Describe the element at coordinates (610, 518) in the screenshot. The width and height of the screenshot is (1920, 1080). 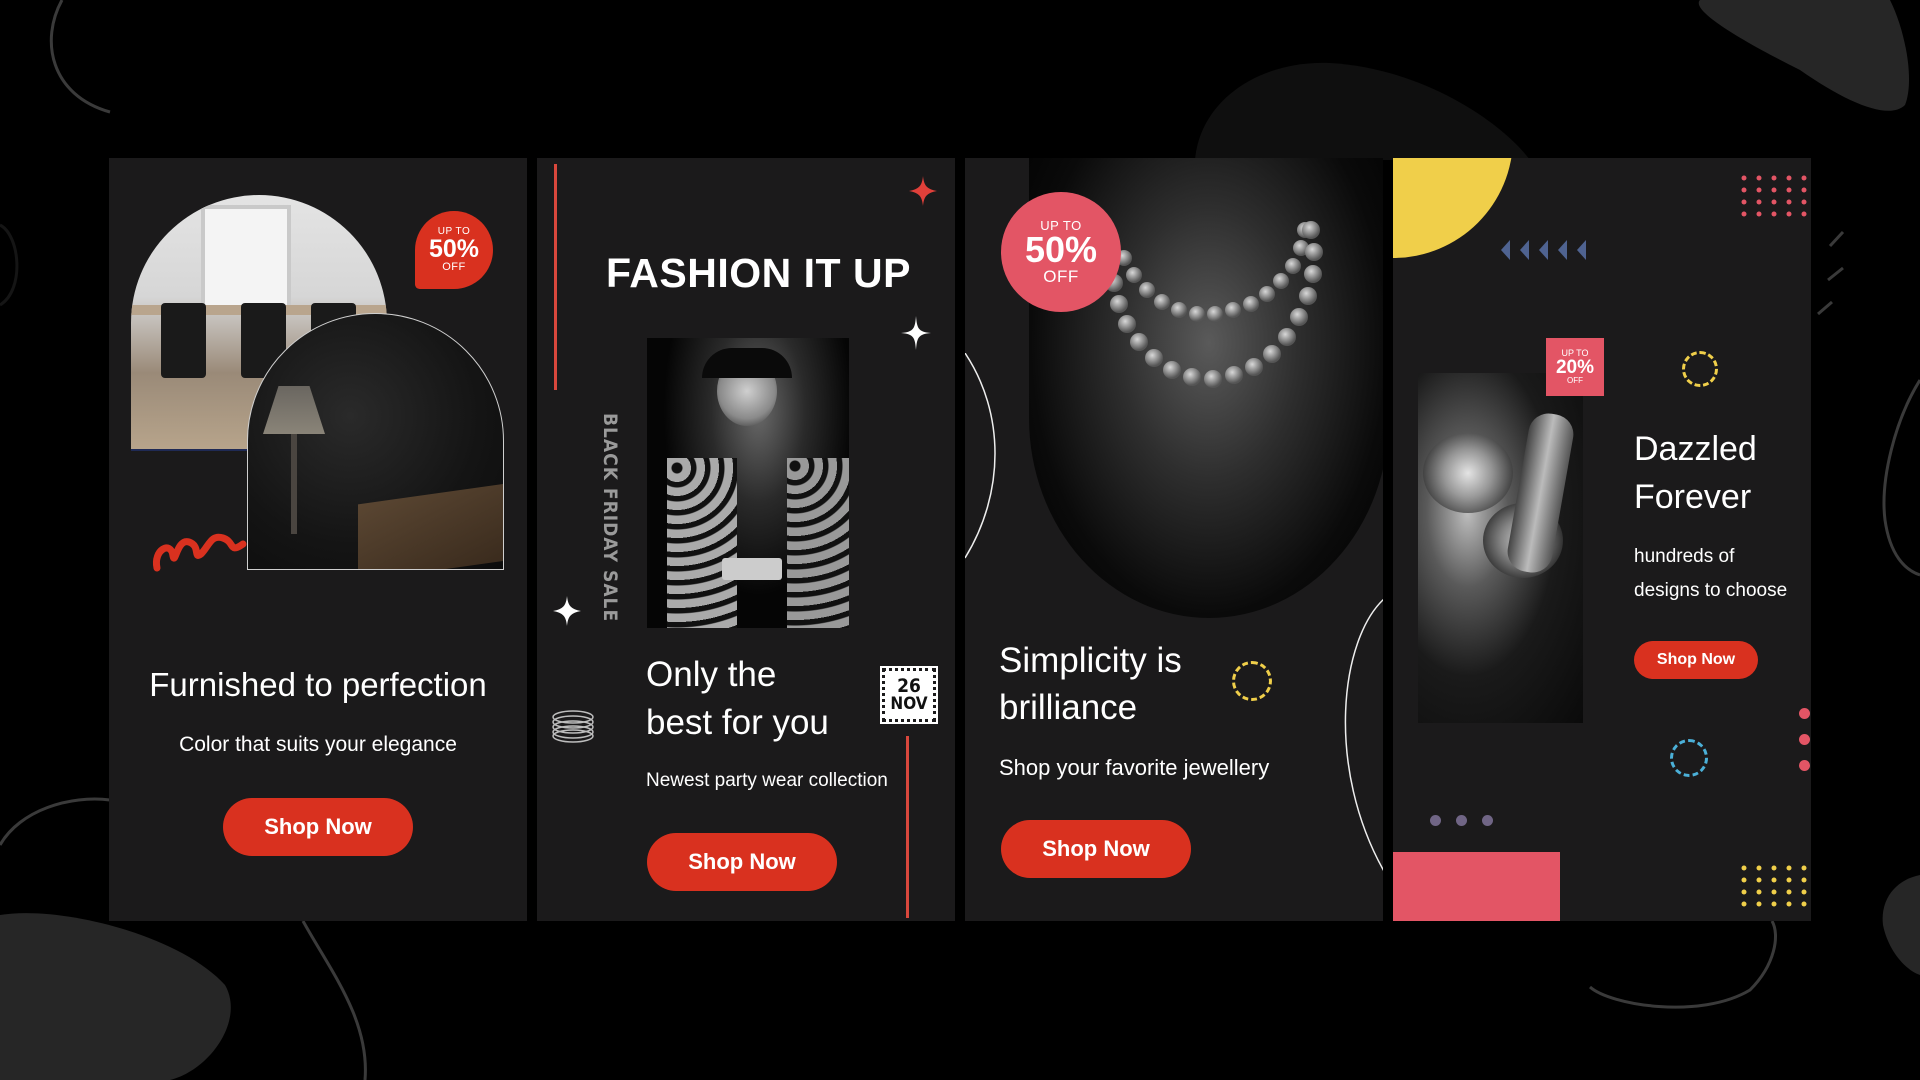
I see `vertical-sale-label: BLACK FRIDAY SALE` at that location.